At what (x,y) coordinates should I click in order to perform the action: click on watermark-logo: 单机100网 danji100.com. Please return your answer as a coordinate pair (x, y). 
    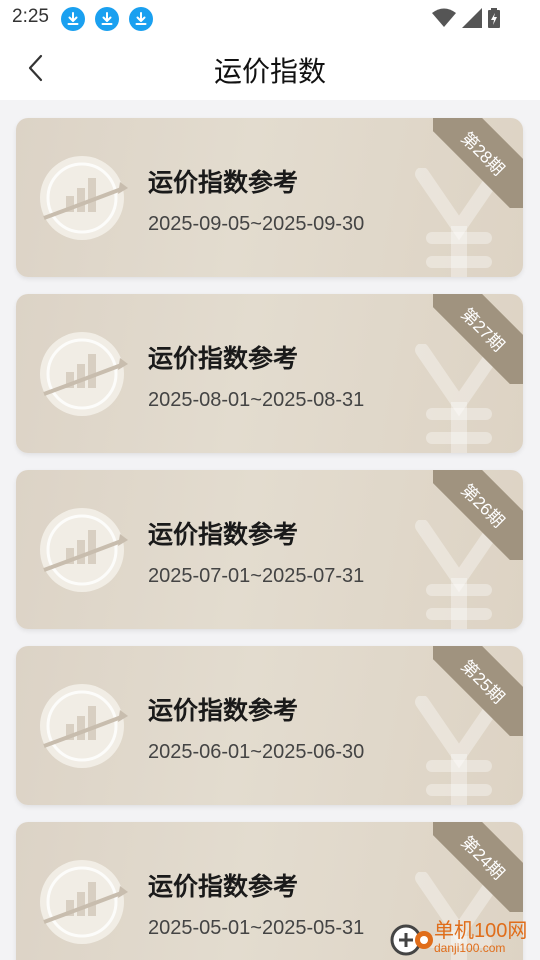
    Looking at the image, I should click on (465, 938).